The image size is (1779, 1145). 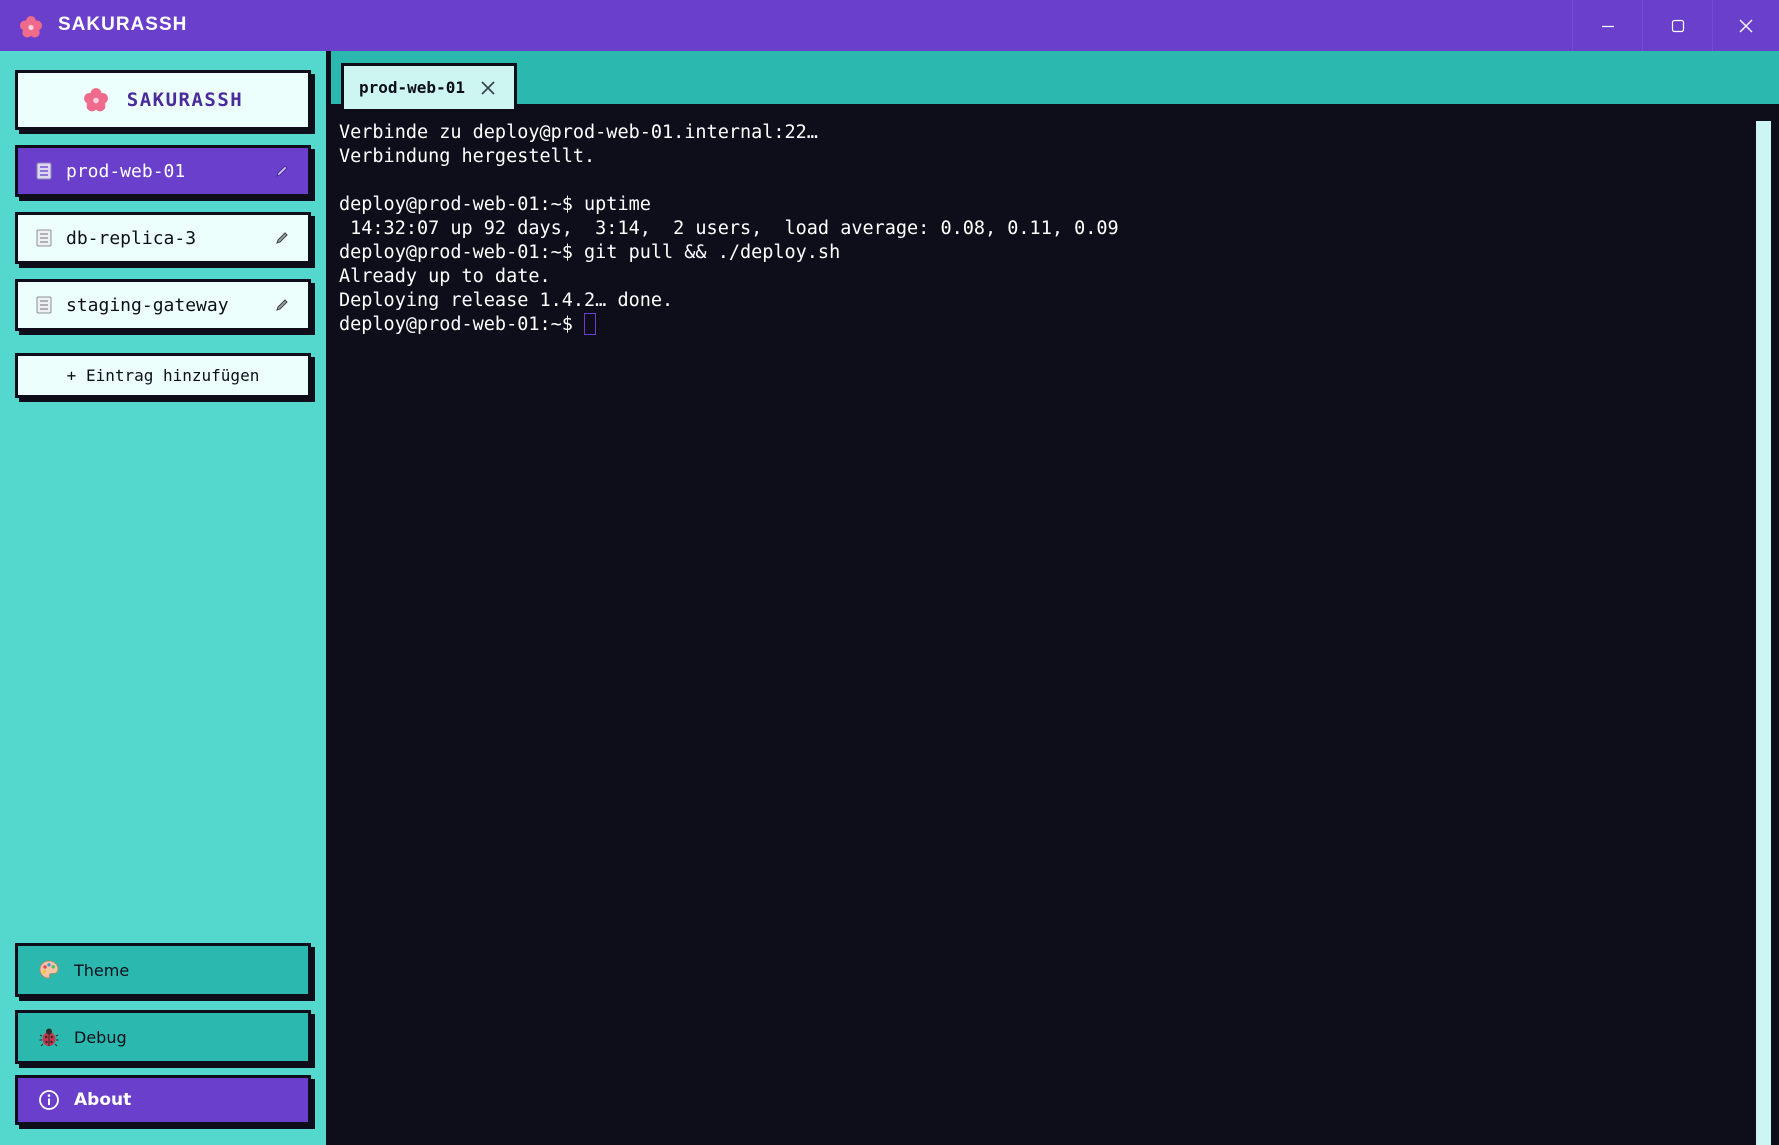 I want to click on title-bar: SAKURASSH, so click(x=889, y=25).